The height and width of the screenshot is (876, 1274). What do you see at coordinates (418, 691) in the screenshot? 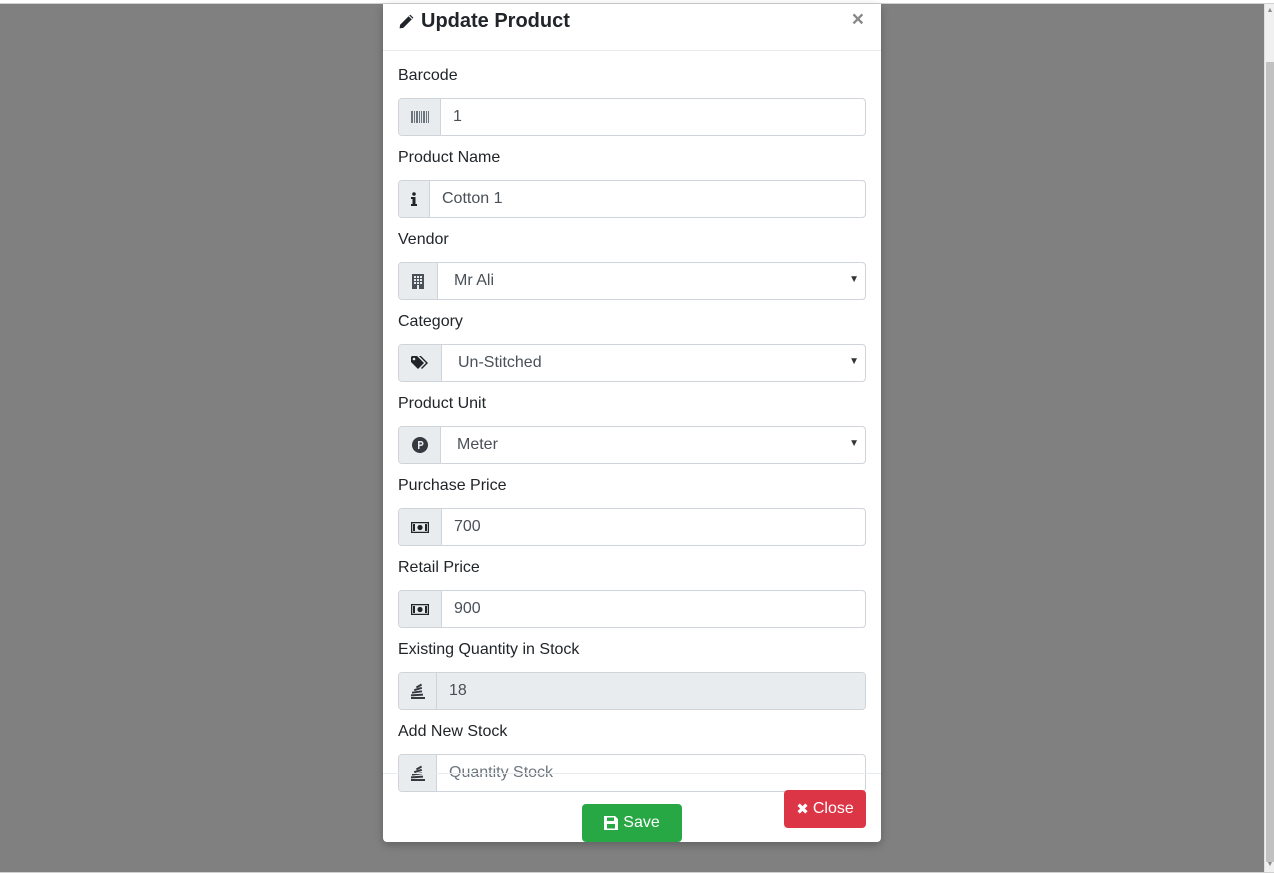
I see `stack-icon` at bounding box center [418, 691].